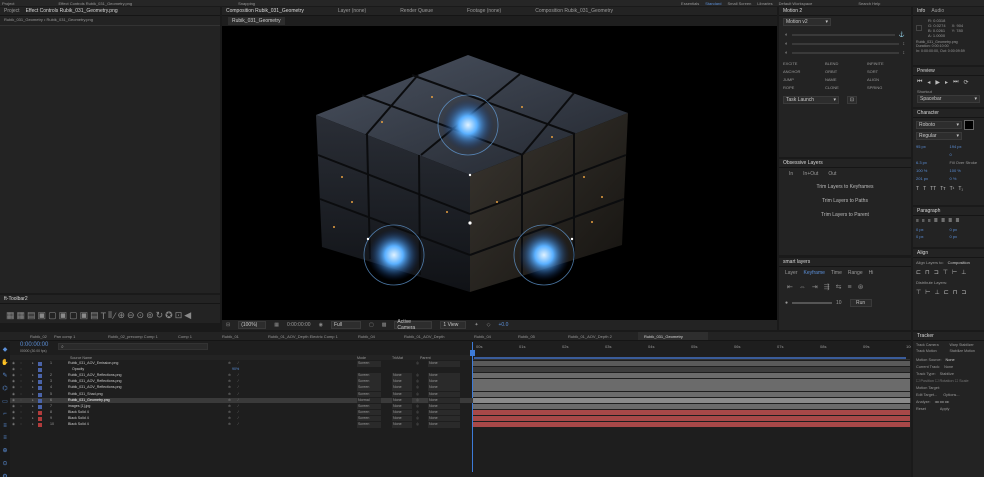 This screenshot has height=477, width=984. I want to click on timeline-tab: Rubik_04, so click(381, 336).